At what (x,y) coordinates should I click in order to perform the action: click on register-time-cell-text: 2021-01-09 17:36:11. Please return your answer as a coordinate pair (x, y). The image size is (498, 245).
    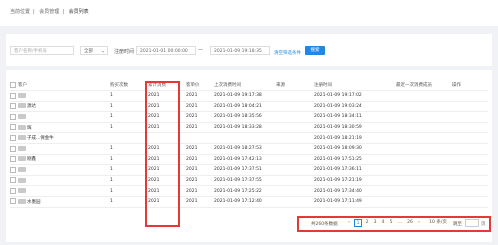
    Looking at the image, I should click on (338, 170).